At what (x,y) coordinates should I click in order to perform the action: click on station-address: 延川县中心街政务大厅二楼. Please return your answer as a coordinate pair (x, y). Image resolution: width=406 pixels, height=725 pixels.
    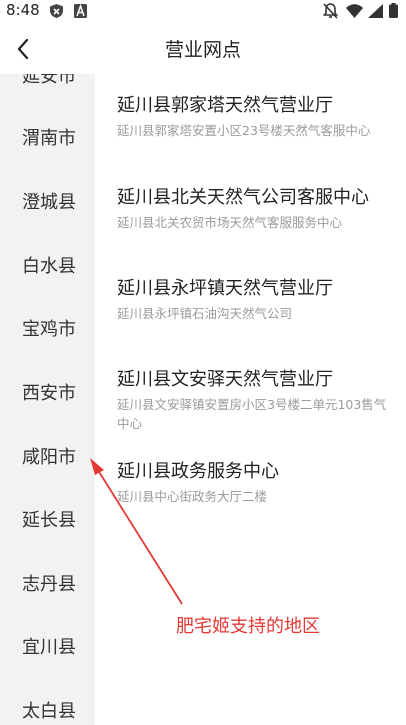
    Looking at the image, I should click on (192, 496).